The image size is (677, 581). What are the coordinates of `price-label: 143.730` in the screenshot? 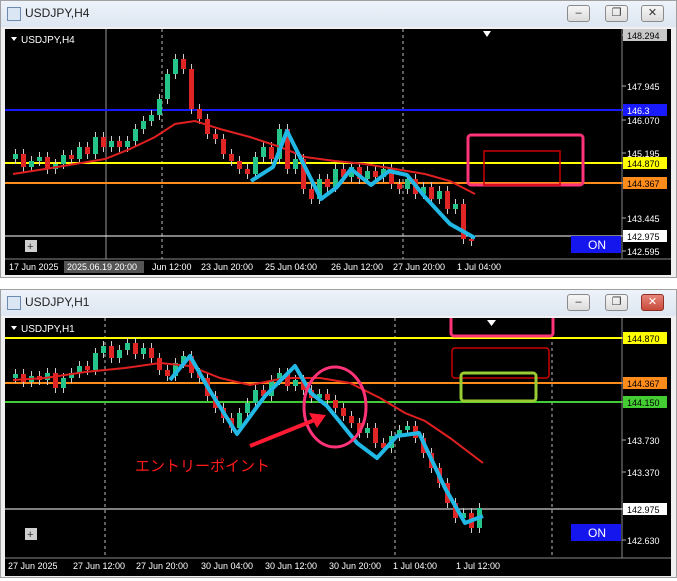 It's located at (643, 441).